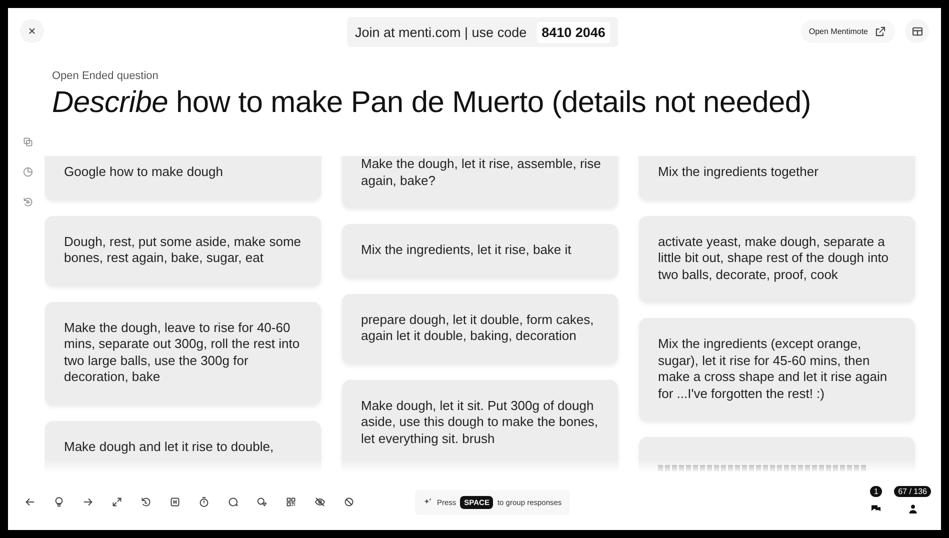 Image resolution: width=949 pixels, height=538 pixels. Describe the element at coordinates (88, 502) in the screenshot. I see `forward-arrow-icon` at that location.